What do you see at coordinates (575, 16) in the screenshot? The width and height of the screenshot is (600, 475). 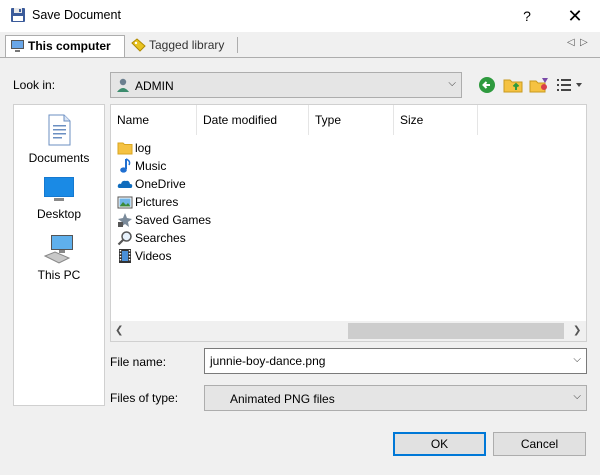 I see `close-button: ✕` at bounding box center [575, 16].